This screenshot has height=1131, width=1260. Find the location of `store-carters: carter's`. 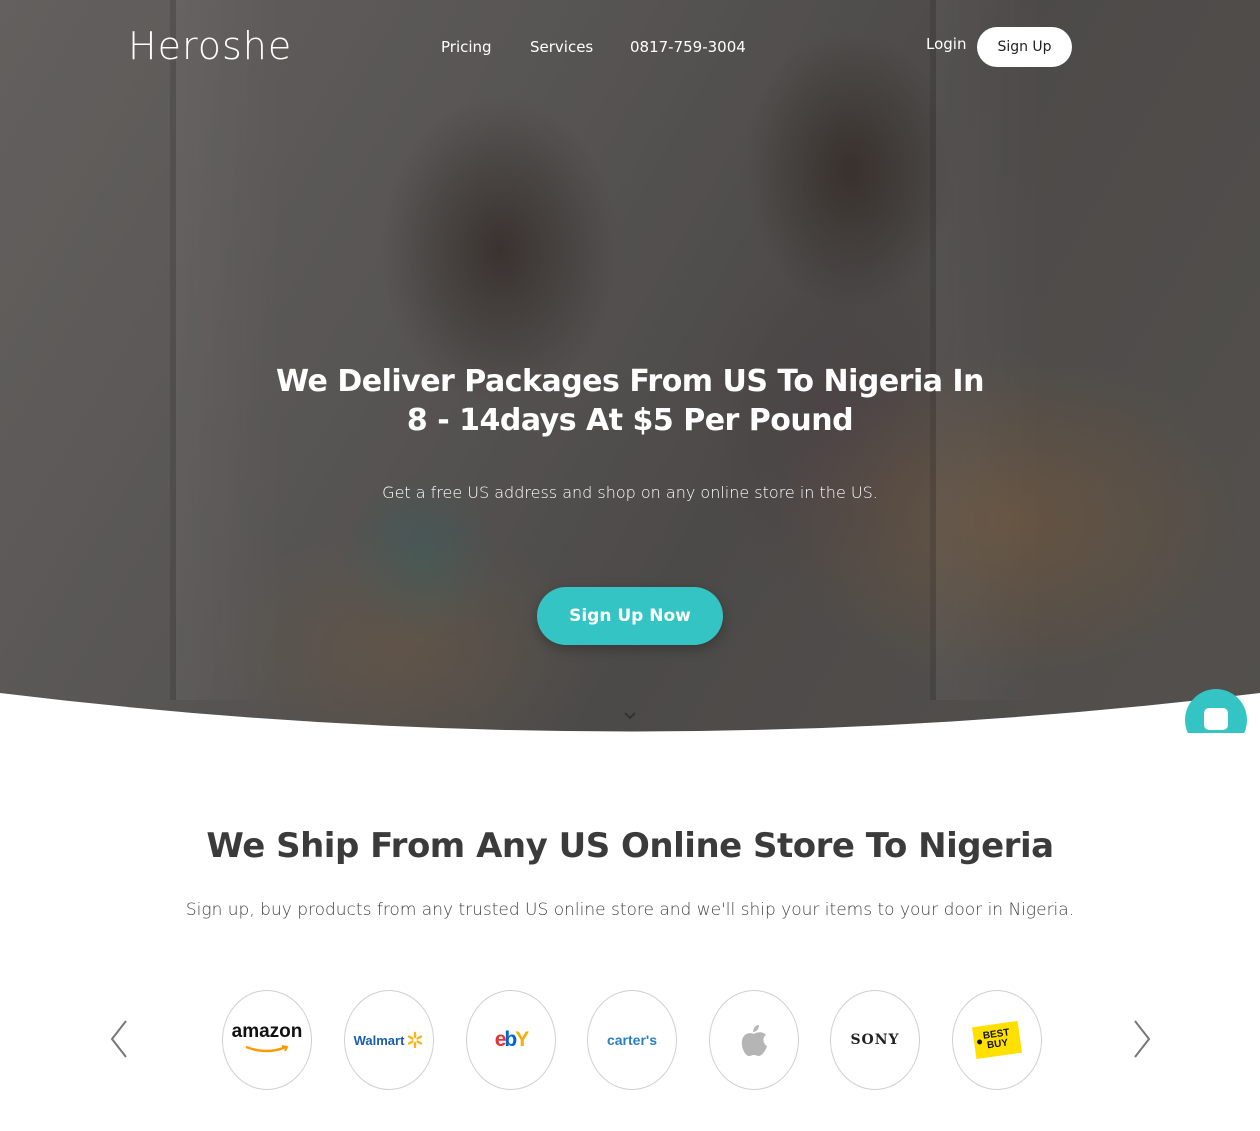

store-carters: carter's is located at coordinates (632, 1040).